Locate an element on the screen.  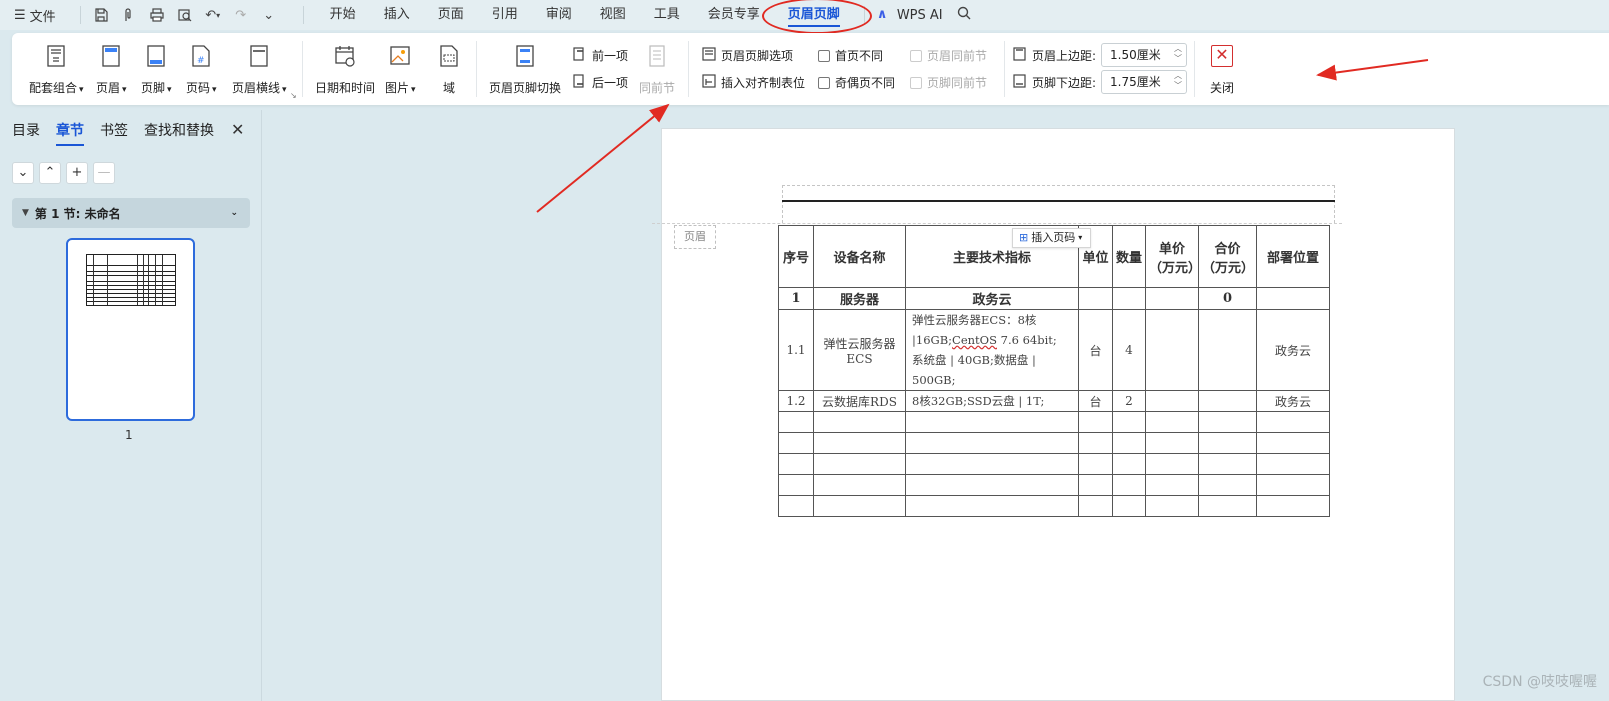
same-as-previous-button: 同前节 is located at coordinates (657, 69).